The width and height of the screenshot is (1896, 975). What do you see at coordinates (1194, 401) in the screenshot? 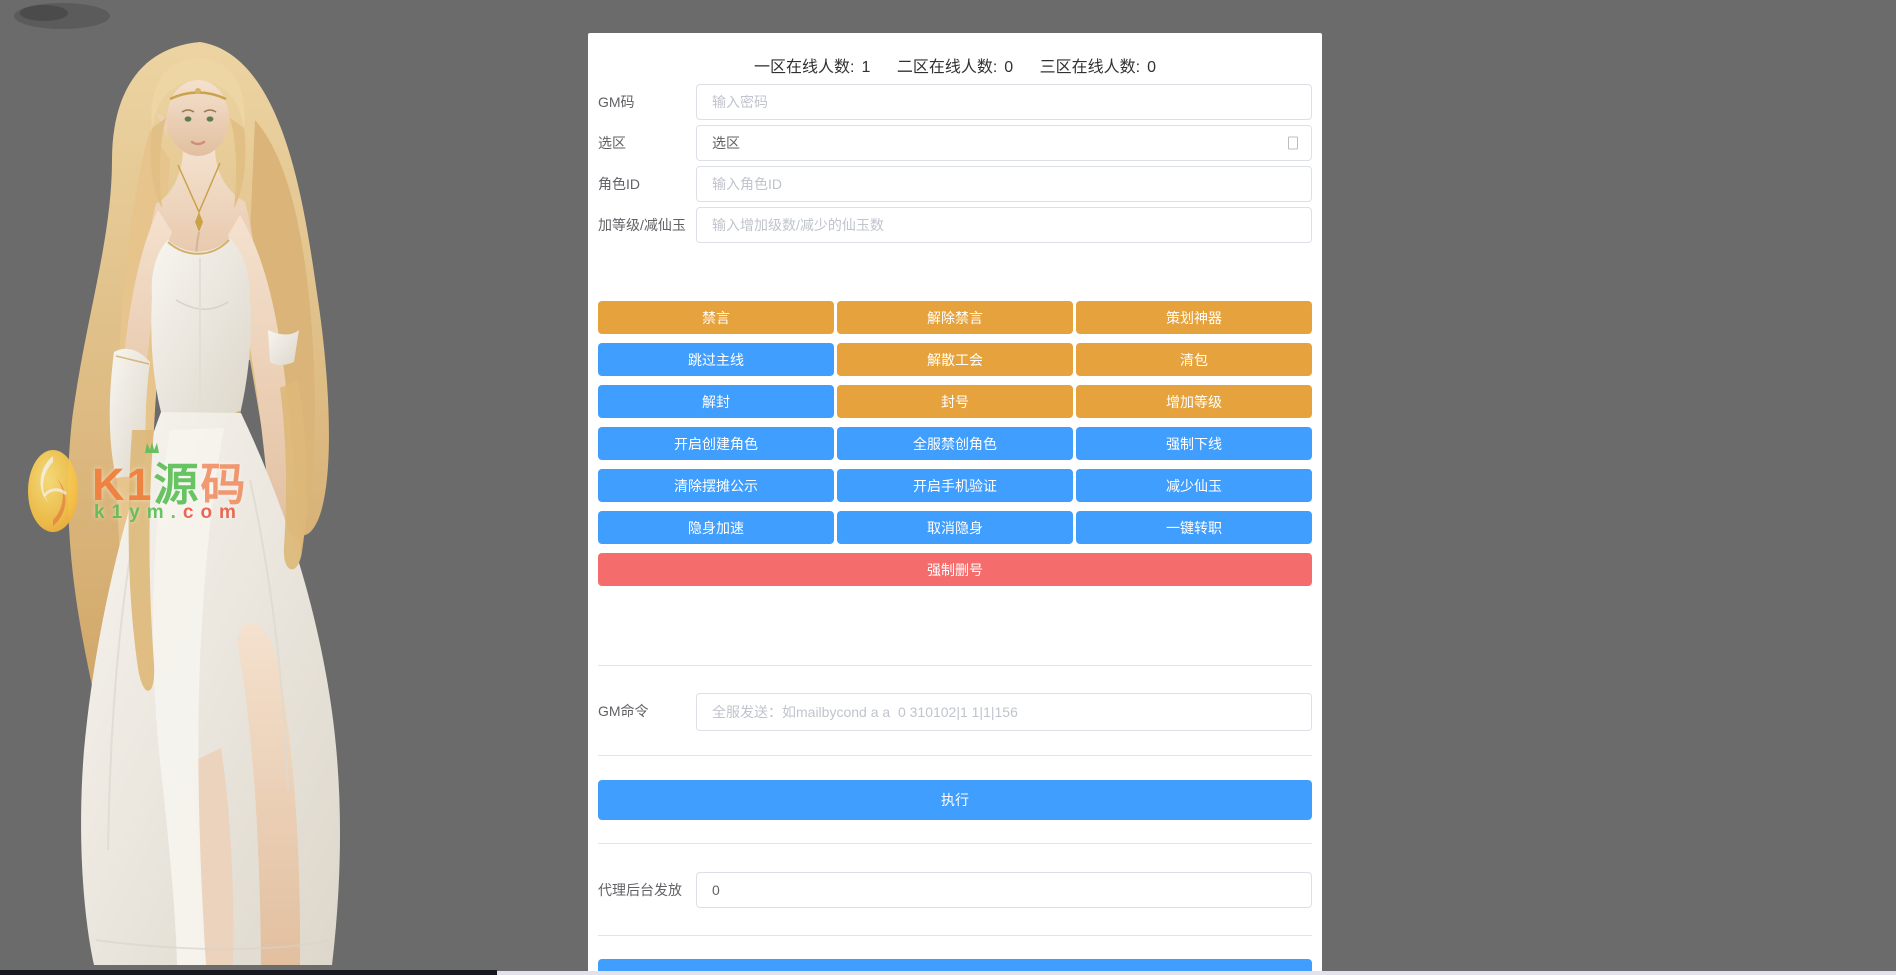
I see `add-level-button: 增加等级` at bounding box center [1194, 401].